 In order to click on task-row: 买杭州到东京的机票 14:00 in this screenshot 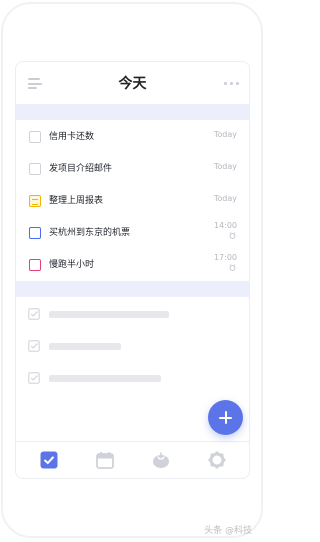, I will do `click(132, 233)`.